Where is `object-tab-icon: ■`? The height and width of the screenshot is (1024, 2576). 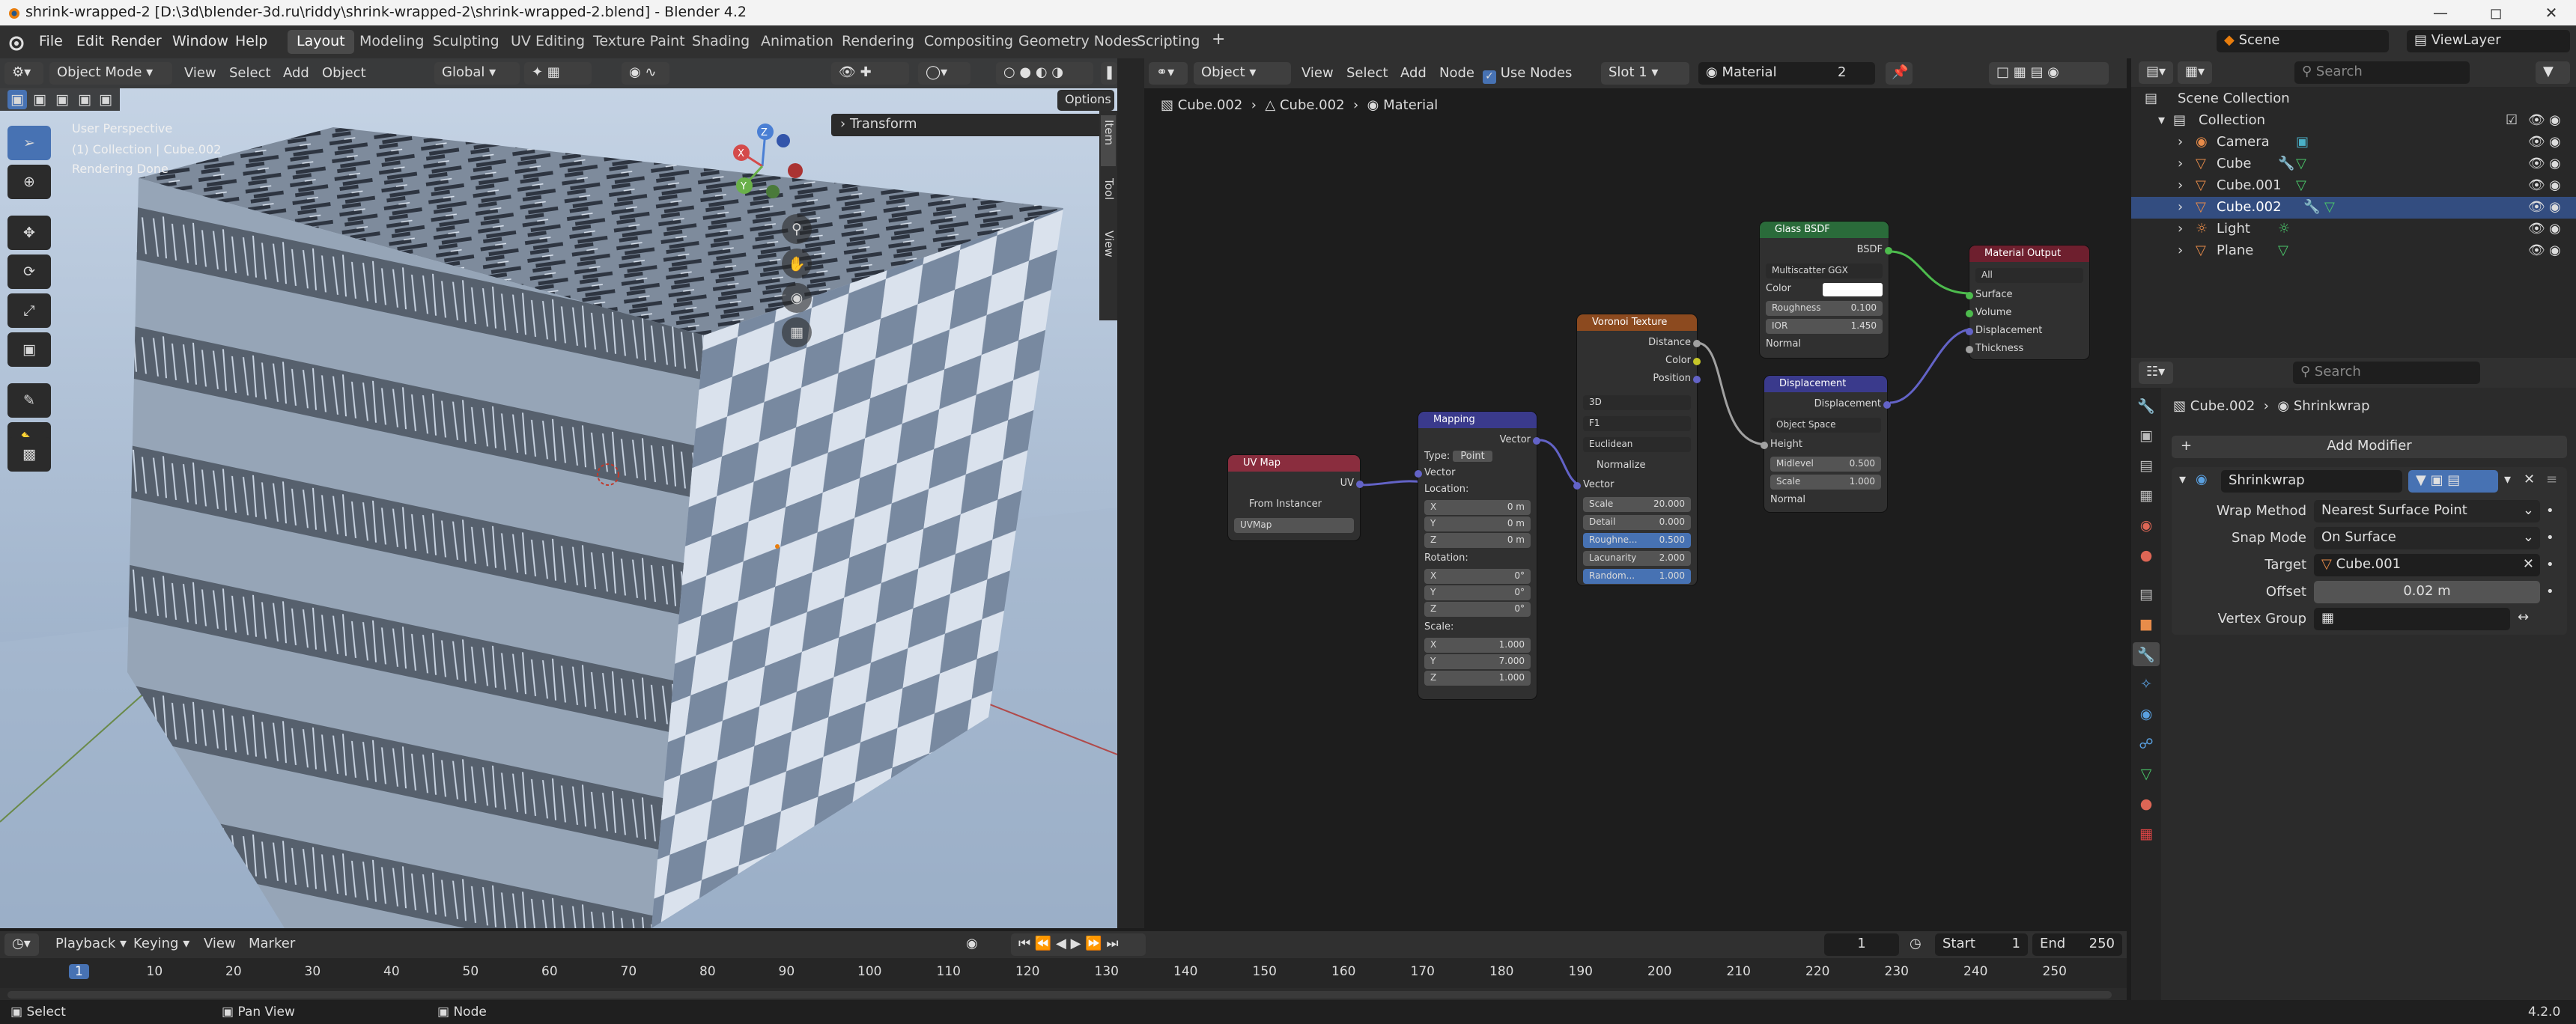 object-tab-icon: ■ is located at coordinates (2146, 624).